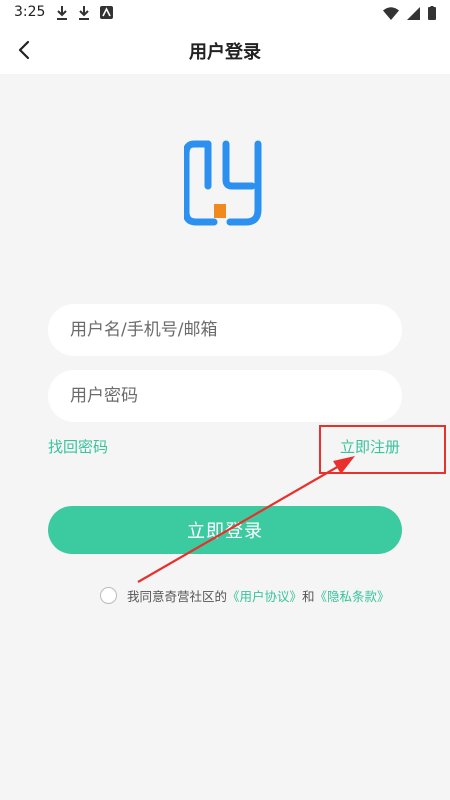  Describe the element at coordinates (30, 12) in the screenshot. I see `status-time: 3:25` at that location.